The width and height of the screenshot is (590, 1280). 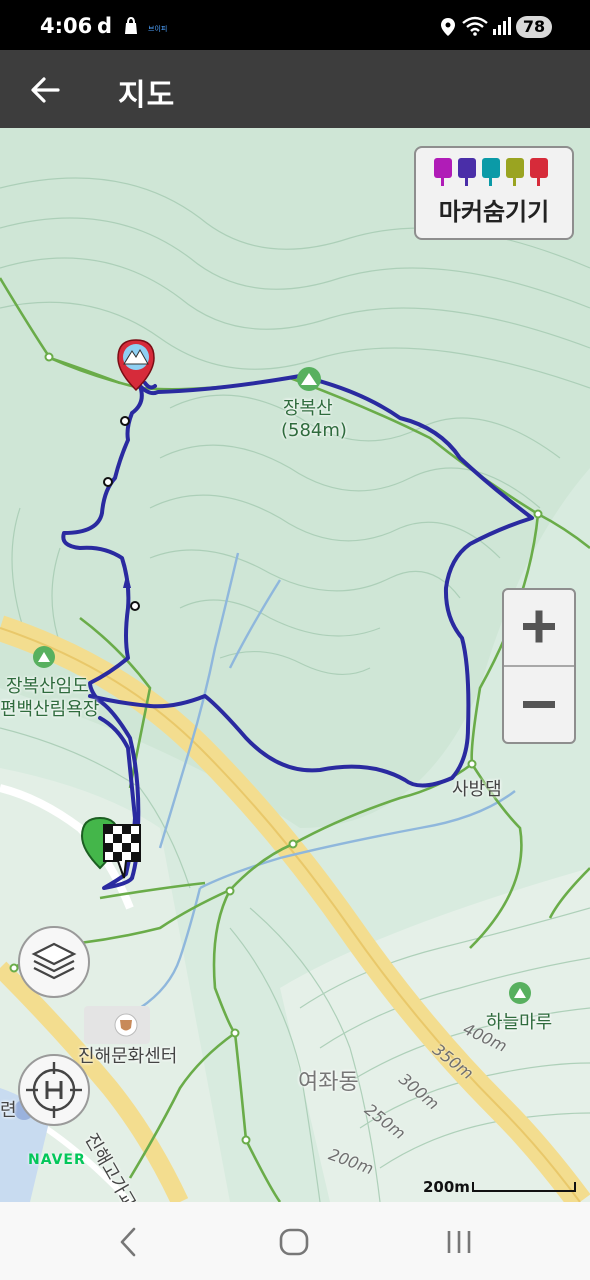 What do you see at coordinates (328, 1082) in the screenshot?
I see `district-label: 여좌동` at bounding box center [328, 1082].